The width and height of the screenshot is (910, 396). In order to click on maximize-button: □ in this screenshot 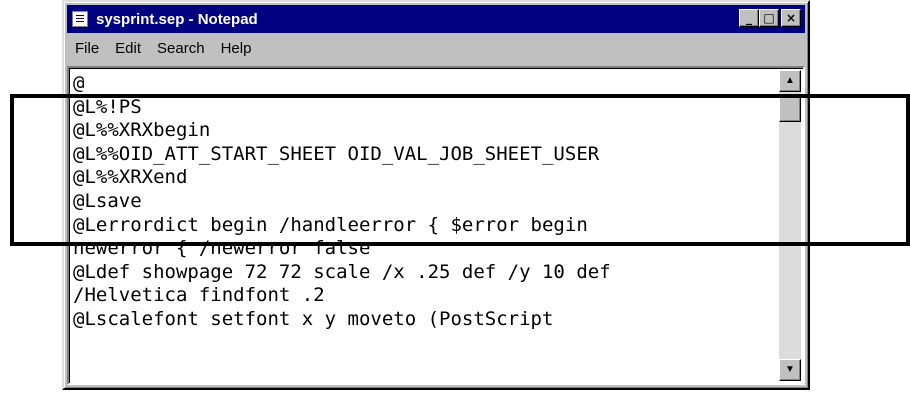, I will do `click(769, 18)`.